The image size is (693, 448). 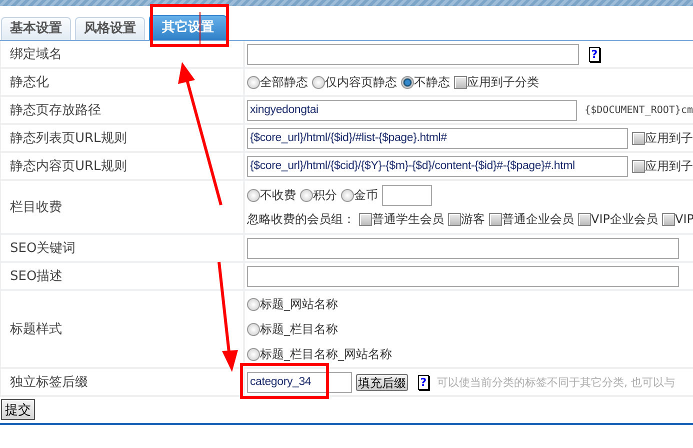 What do you see at coordinates (326, 354) in the screenshot?
I see `radio-label: 标题_栏目名称_网站名称` at bounding box center [326, 354].